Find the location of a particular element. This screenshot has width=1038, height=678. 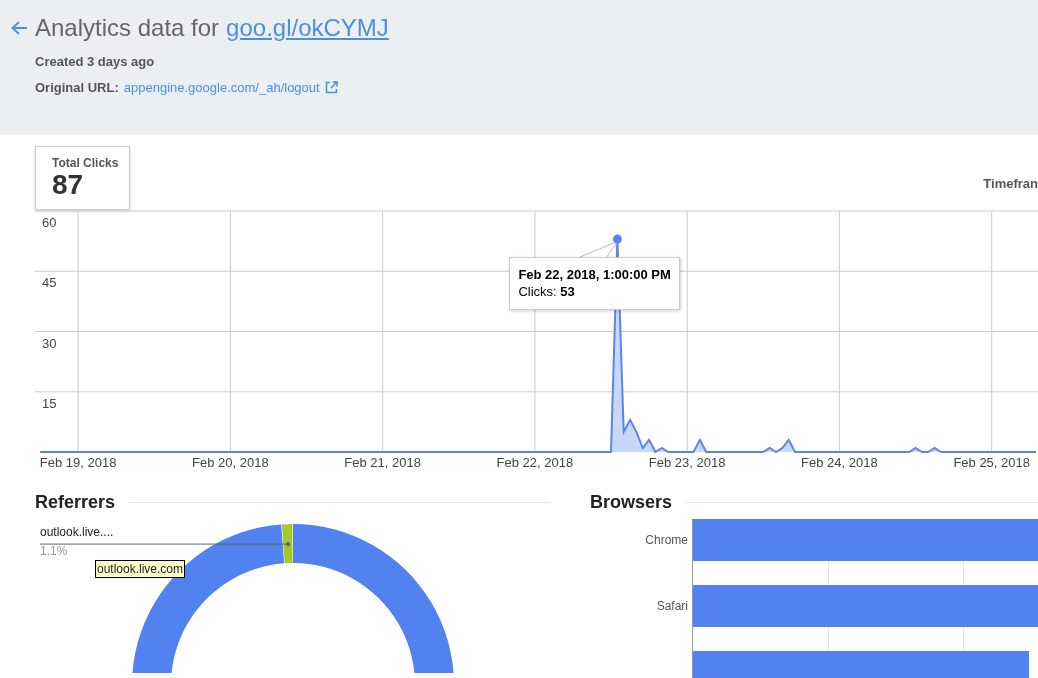

timeframe-label: Timefran is located at coordinates (1010, 183).